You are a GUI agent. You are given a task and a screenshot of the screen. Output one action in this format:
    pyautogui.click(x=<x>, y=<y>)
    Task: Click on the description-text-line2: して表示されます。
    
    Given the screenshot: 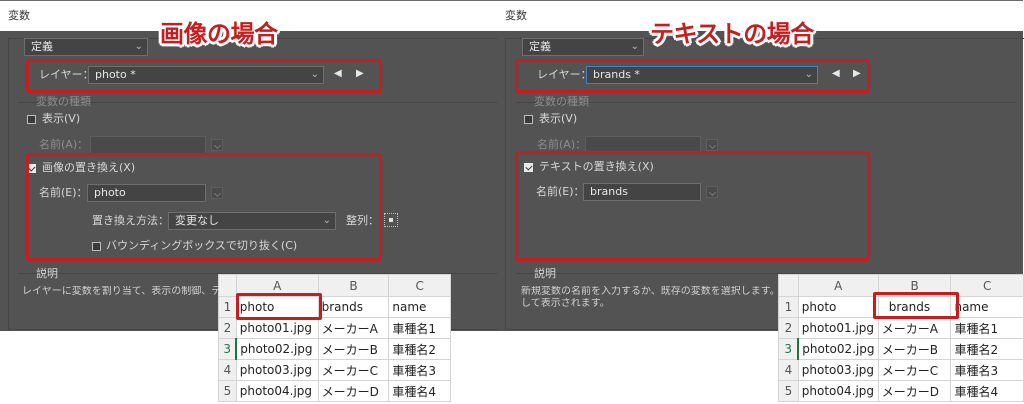 What is the action you would take?
    pyautogui.click(x=565, y=303)
    